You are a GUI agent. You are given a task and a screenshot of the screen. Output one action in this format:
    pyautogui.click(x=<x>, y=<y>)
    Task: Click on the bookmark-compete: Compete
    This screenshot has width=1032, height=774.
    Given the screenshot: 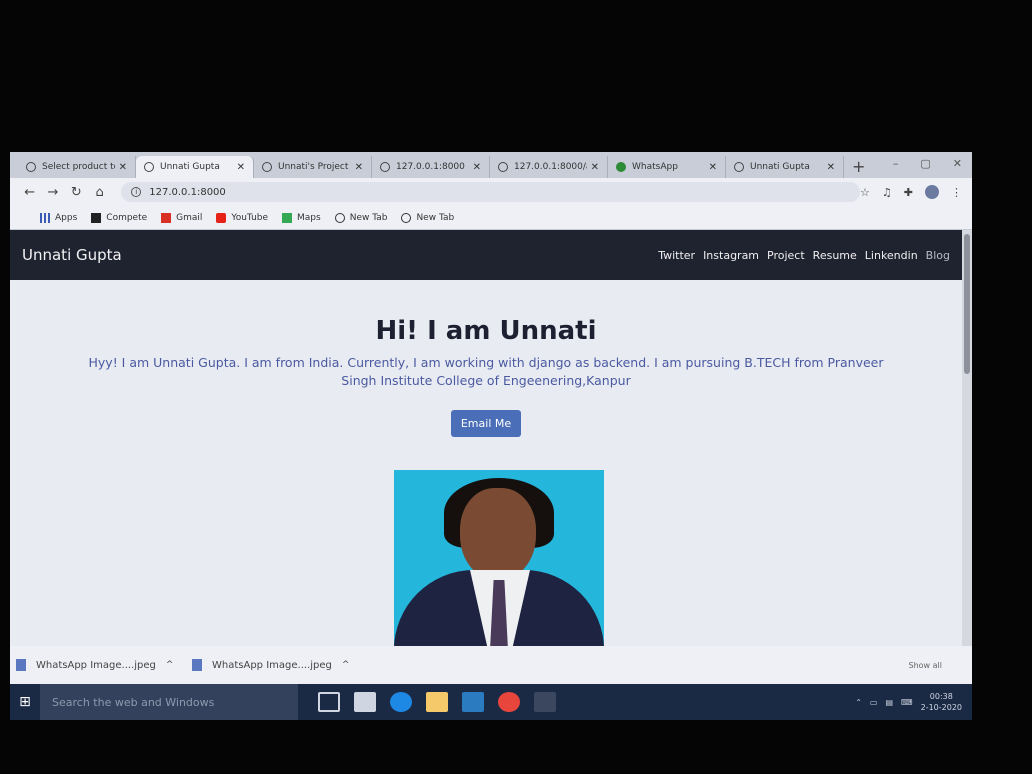 What is the action you would take?
    pyautogui.click(x=119, y=217)
    